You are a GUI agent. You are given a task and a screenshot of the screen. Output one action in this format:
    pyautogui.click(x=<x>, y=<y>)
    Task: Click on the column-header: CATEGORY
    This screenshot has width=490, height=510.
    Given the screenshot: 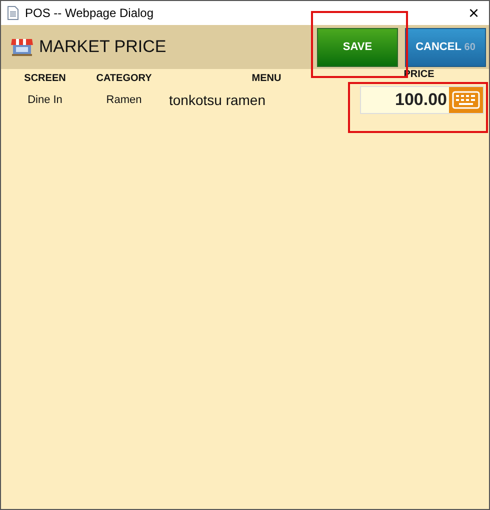 What is the action you would take?
    pyautogui.click(x=124, y=78)
    